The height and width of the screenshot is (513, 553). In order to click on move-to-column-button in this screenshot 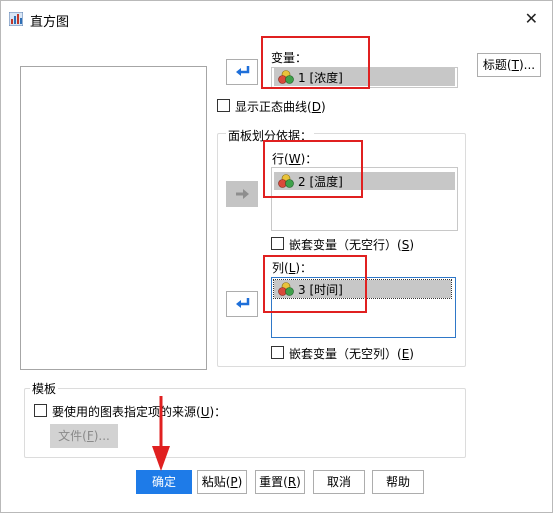, I will do `click(242, 304)`.